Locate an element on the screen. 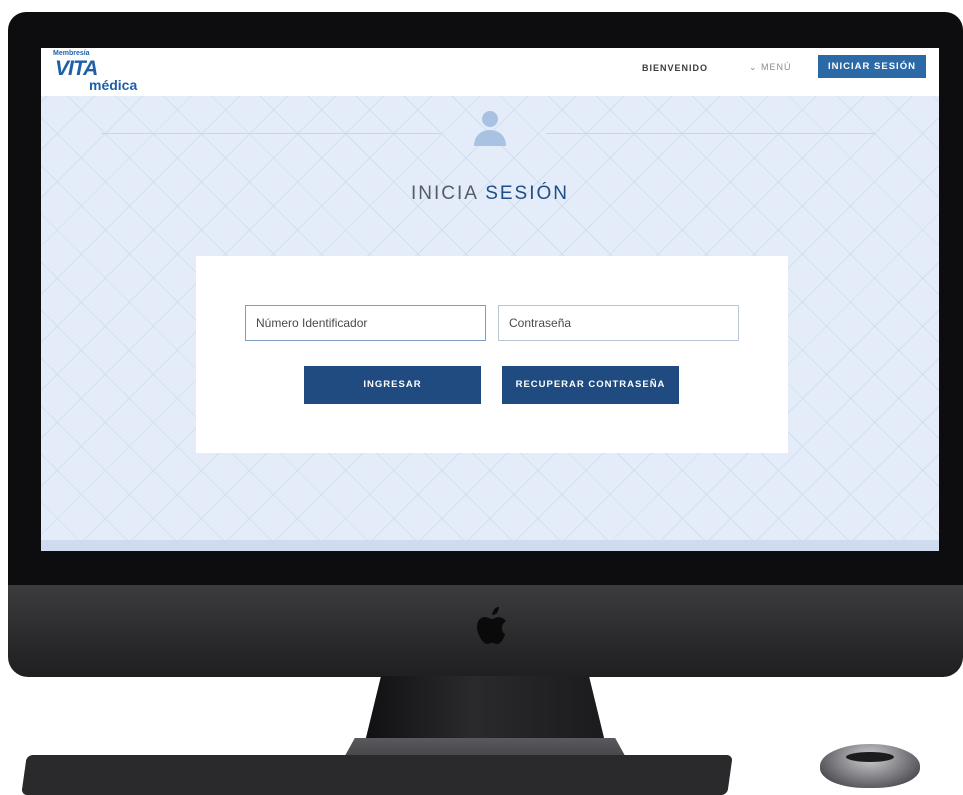  logo-sub: médica is located at coordinates (113, 85).